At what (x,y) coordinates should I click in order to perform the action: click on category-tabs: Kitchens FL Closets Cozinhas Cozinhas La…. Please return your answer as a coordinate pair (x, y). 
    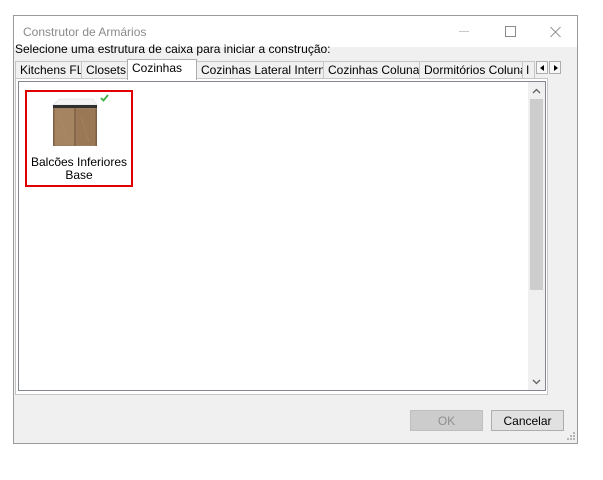
    Looking at the image, I should click on (282, 69).